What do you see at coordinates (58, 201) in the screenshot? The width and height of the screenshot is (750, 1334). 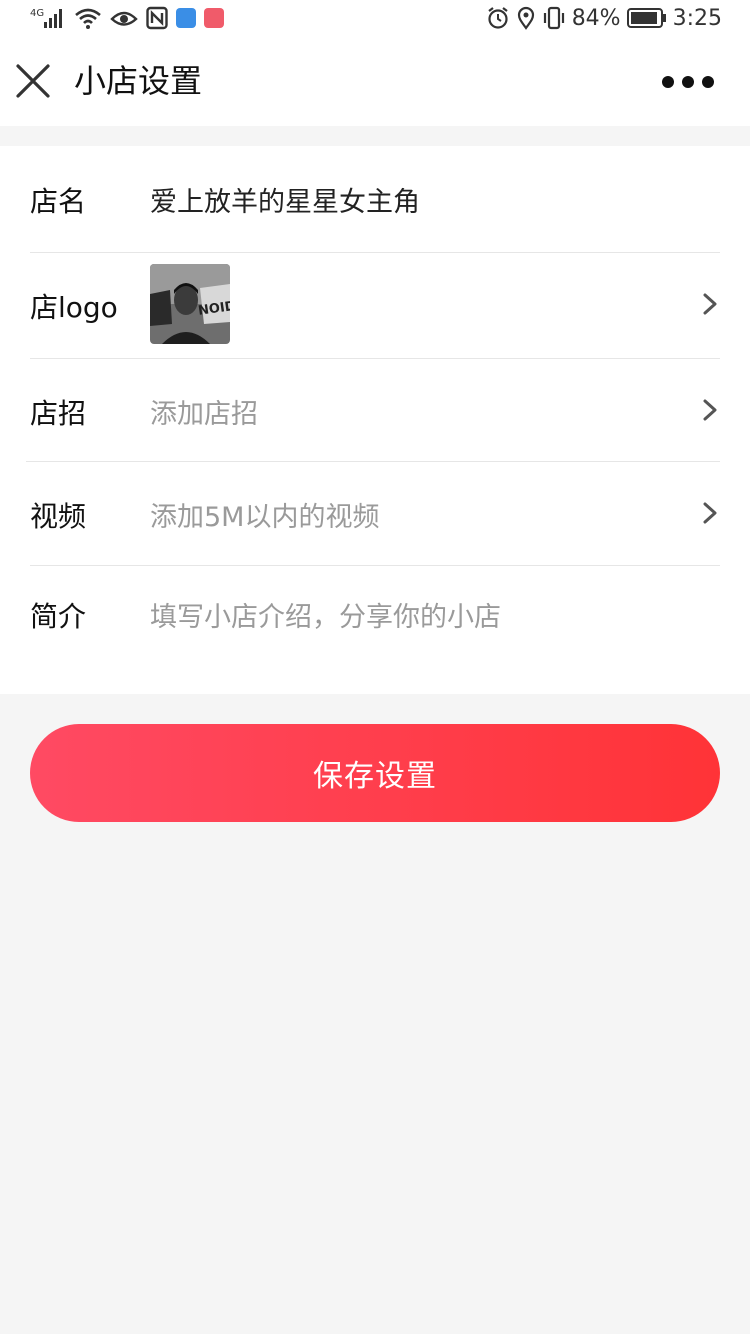 I see `shop-name-label: 店名` at bounding box center [58, 201].